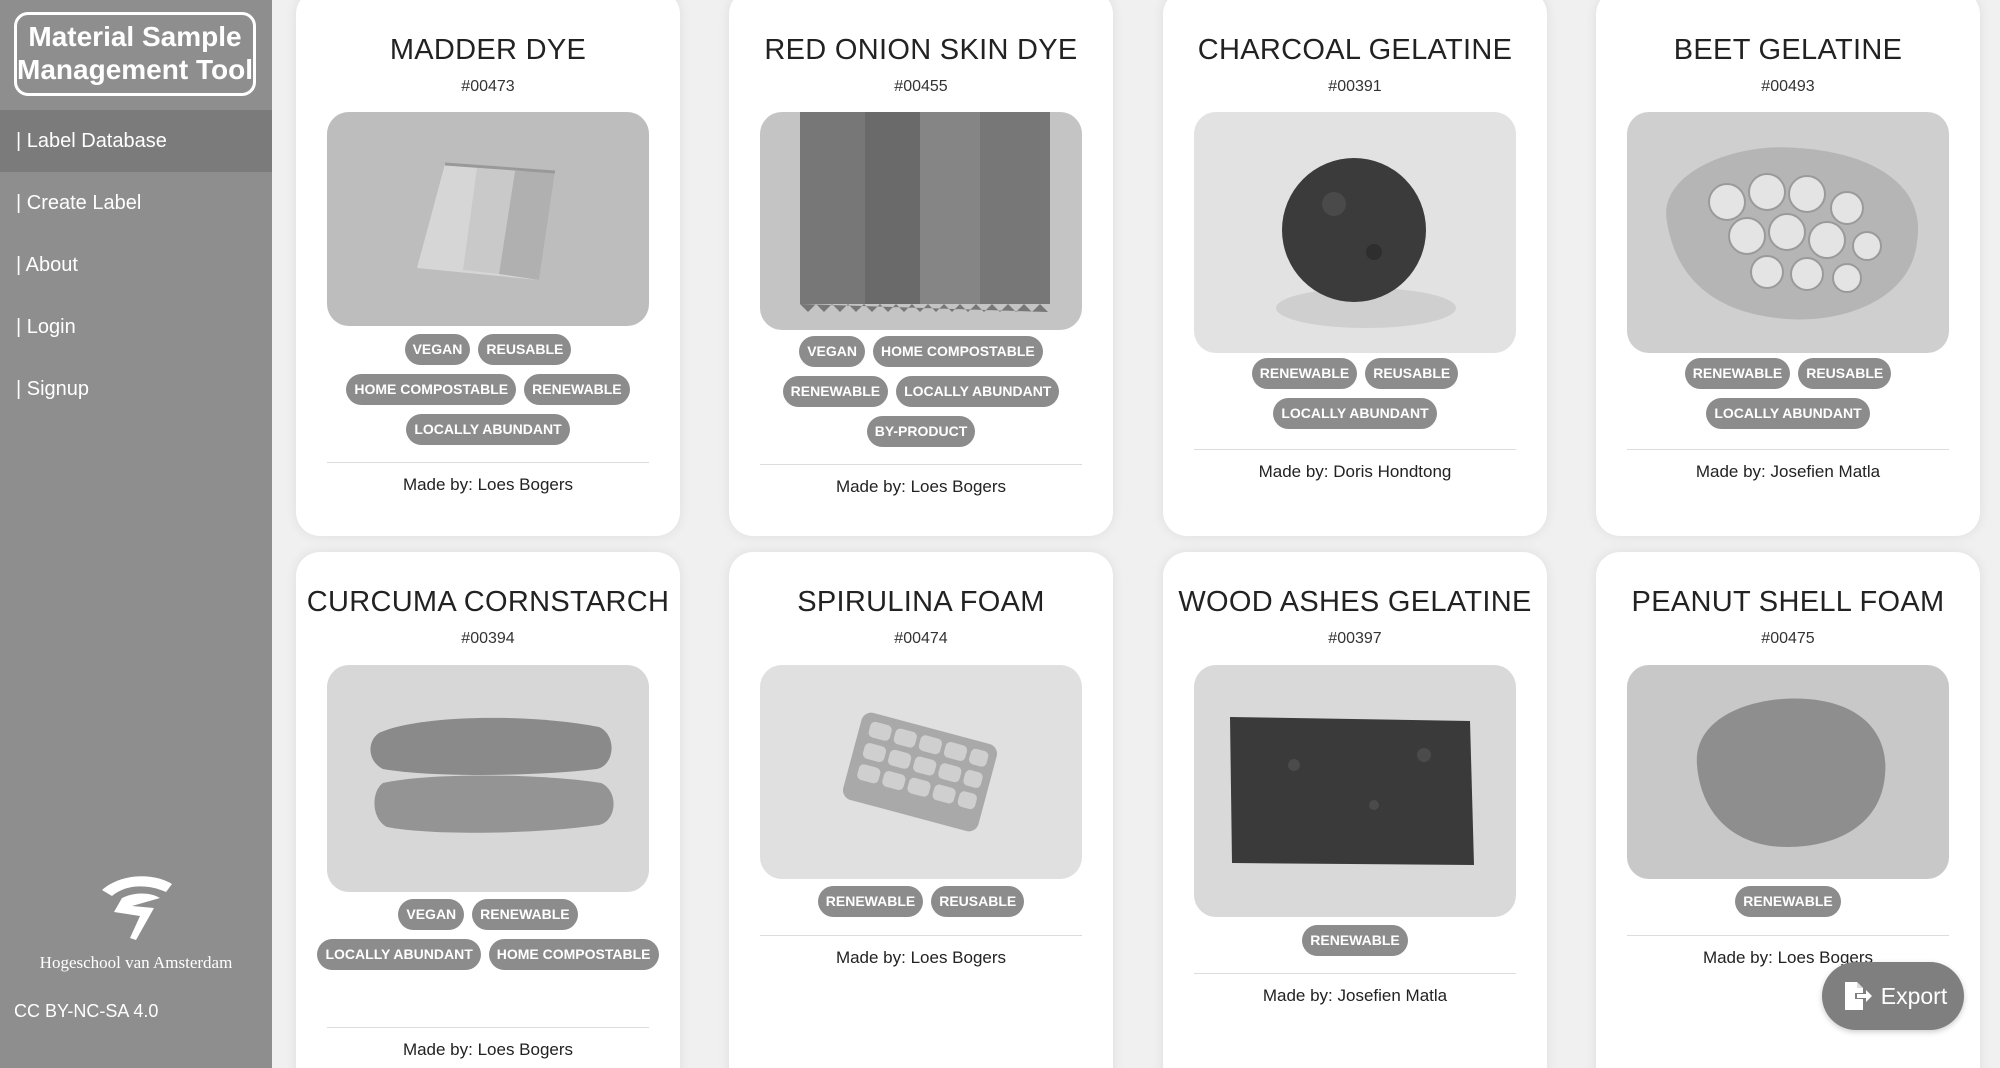 This screenshot has height=1068, width=2000. Describe the element at coordinates (1355, 86) in the screenshot. I see `card-id: #00391` at that location.